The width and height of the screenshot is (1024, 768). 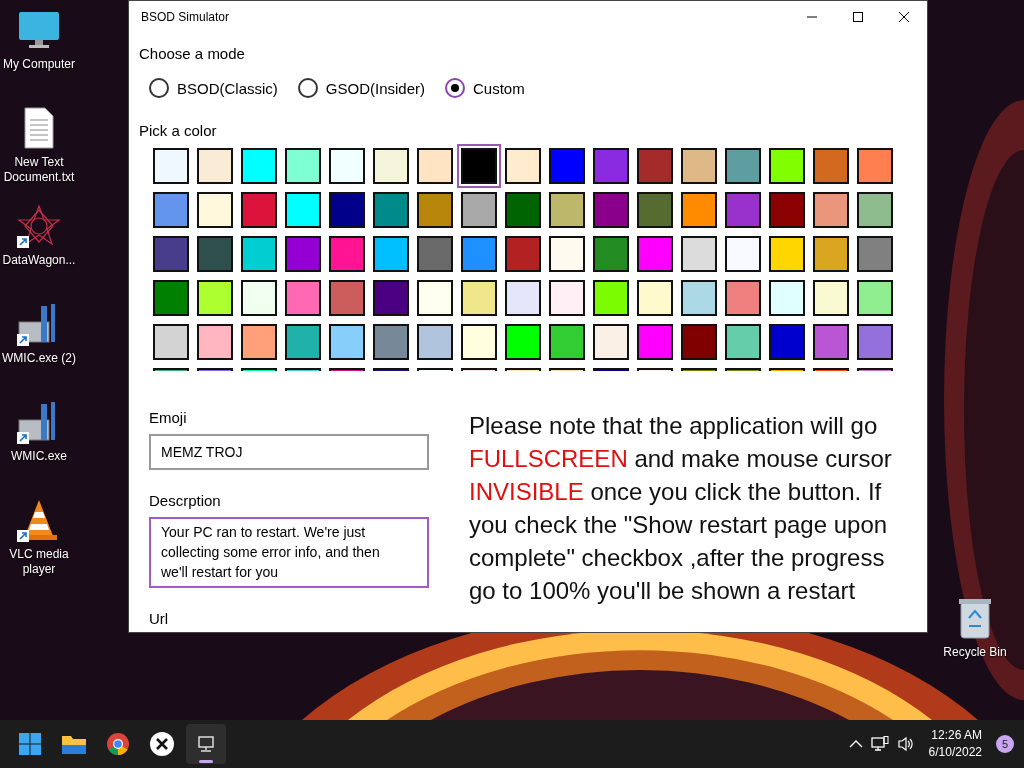 What do you see at coordinates (956, 735) in the screenshot?
I see `clock-time: 12:26 AM` at bounding box center [956, 735].